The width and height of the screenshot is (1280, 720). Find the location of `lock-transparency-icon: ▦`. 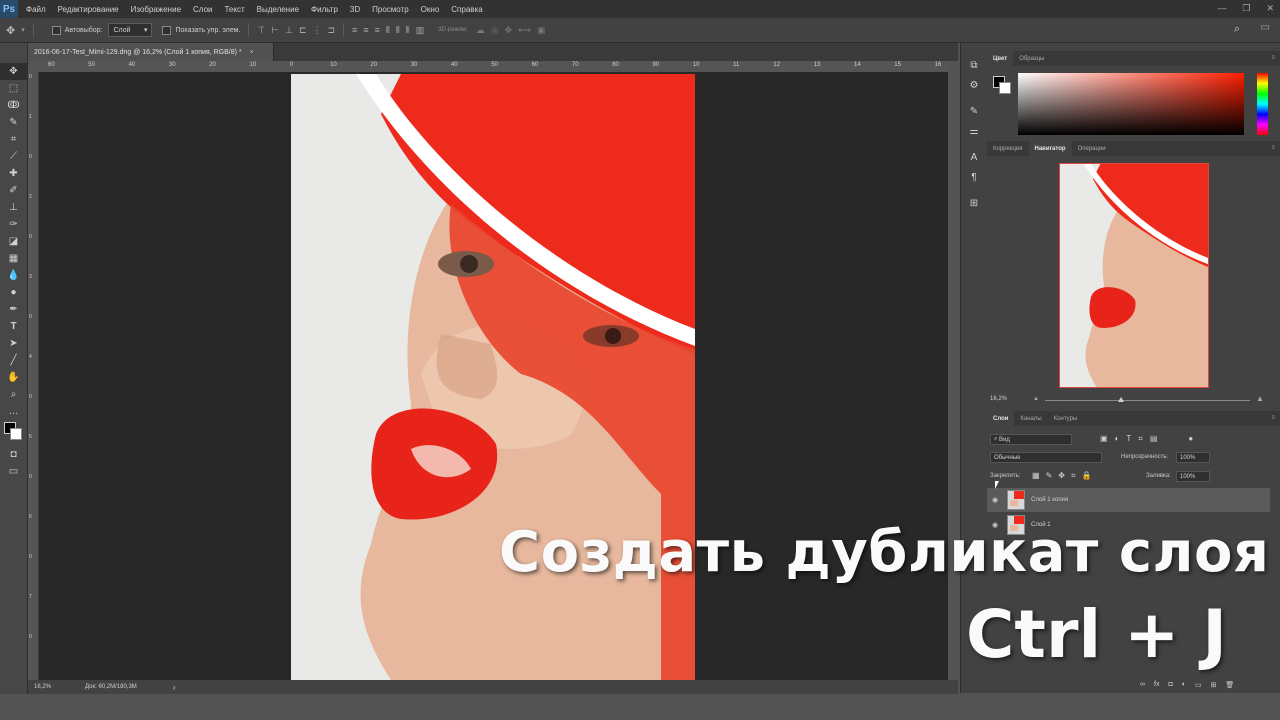

lock-transparency-icon: ▦ is located at coordinates (1036, 476).